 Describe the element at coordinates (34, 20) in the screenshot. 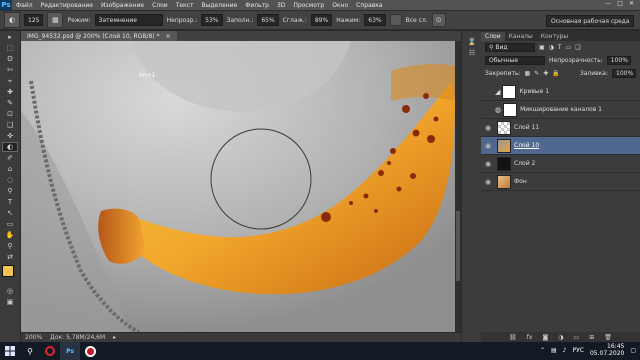

I see `brush-size-field: 125` at that location.